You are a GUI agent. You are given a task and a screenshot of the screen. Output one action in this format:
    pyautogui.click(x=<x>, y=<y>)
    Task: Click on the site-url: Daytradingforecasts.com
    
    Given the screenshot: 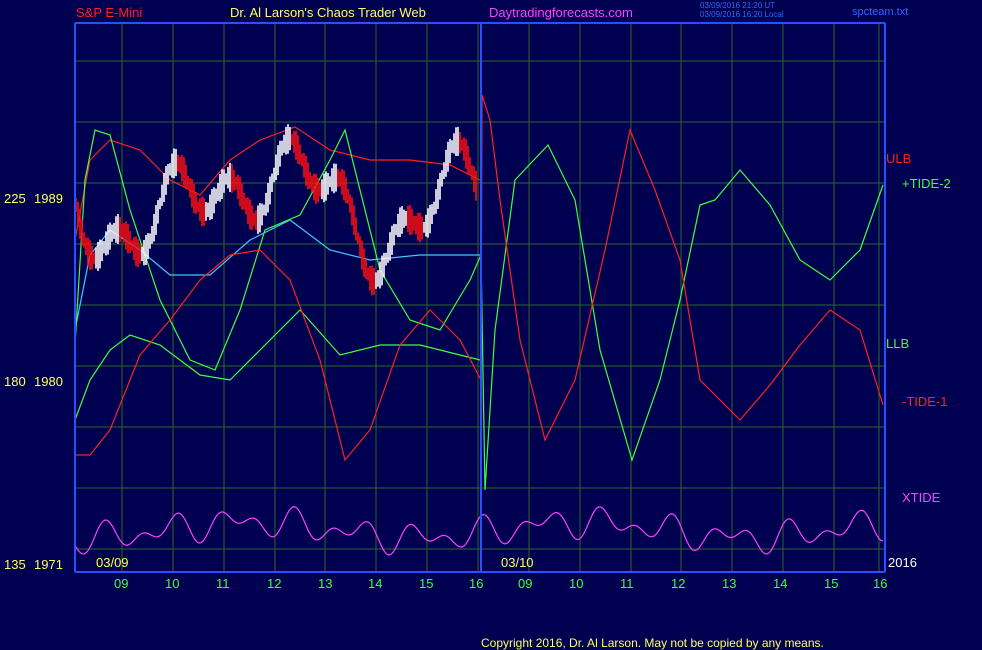 What is the action you would take?
    pyautogui.click(x=561, y=13)
    